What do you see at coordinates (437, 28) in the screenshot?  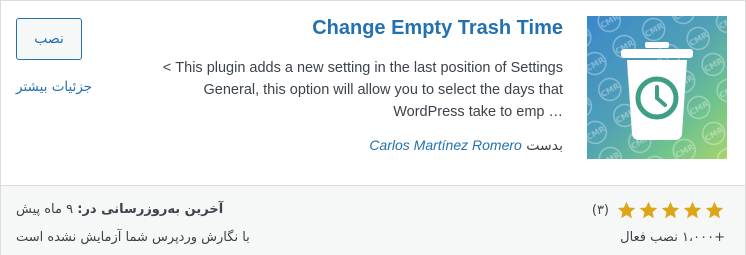 I see `plugin-title-link: Change Empty Trash Time` at bounding box center [437, 28].